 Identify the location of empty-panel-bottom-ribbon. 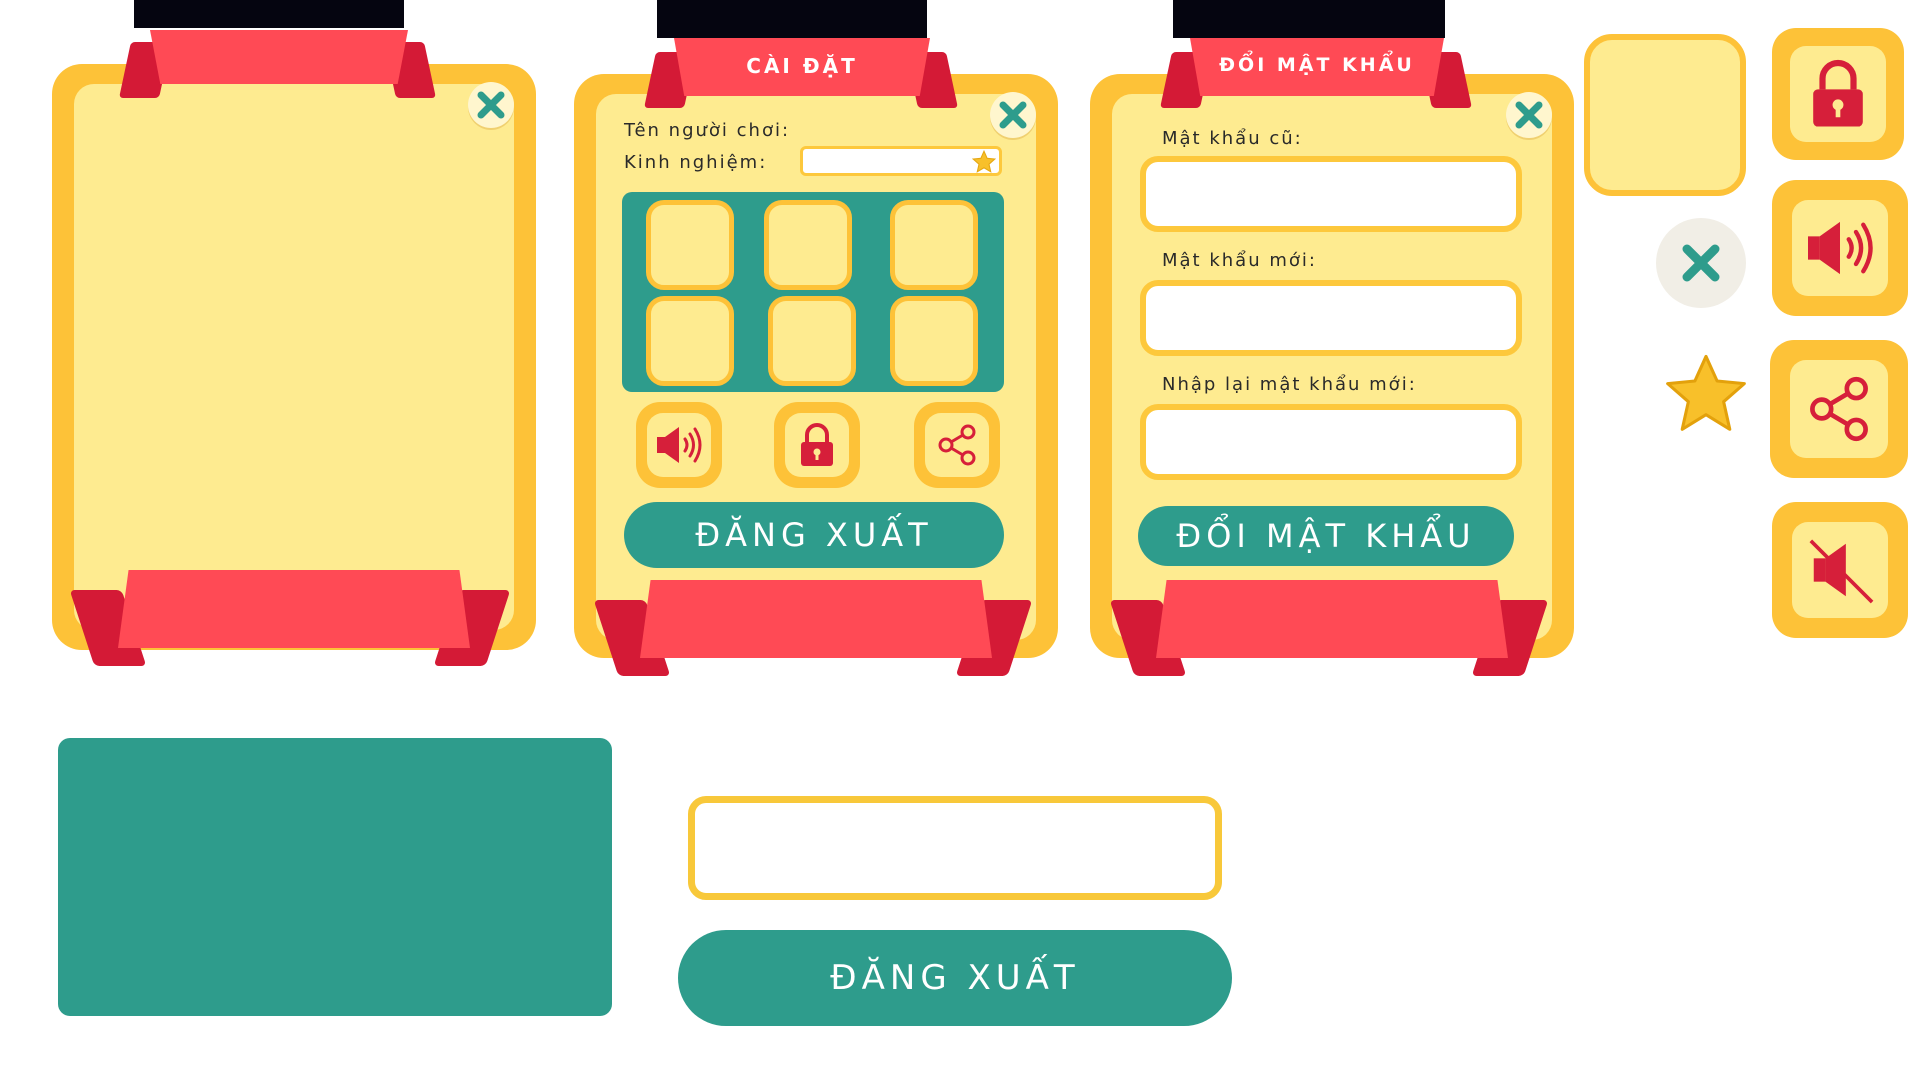
(294, 609).